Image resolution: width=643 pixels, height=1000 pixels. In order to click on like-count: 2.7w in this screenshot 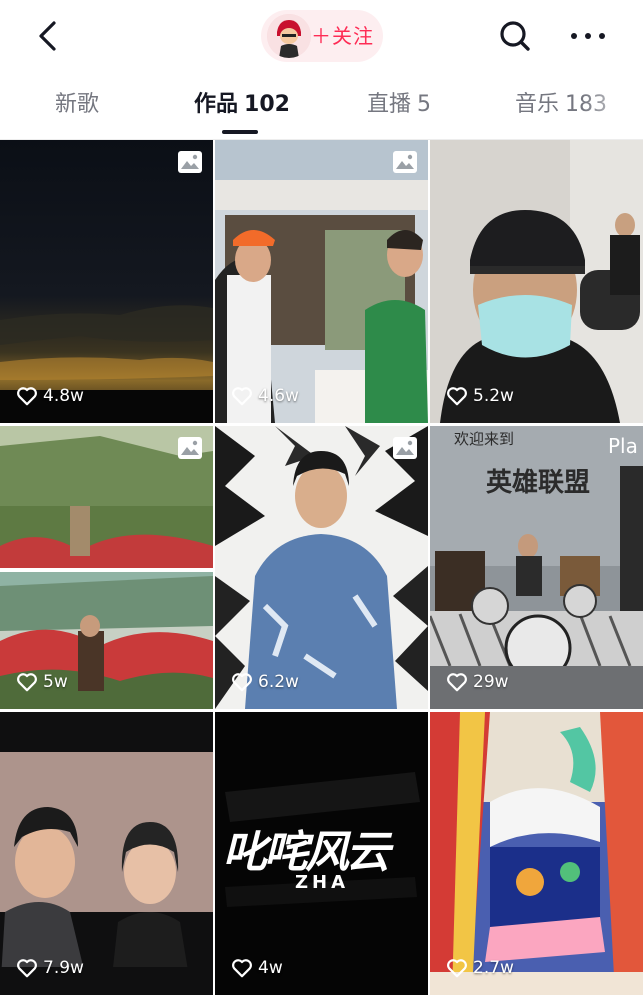, I will do `click(480, 968)`.